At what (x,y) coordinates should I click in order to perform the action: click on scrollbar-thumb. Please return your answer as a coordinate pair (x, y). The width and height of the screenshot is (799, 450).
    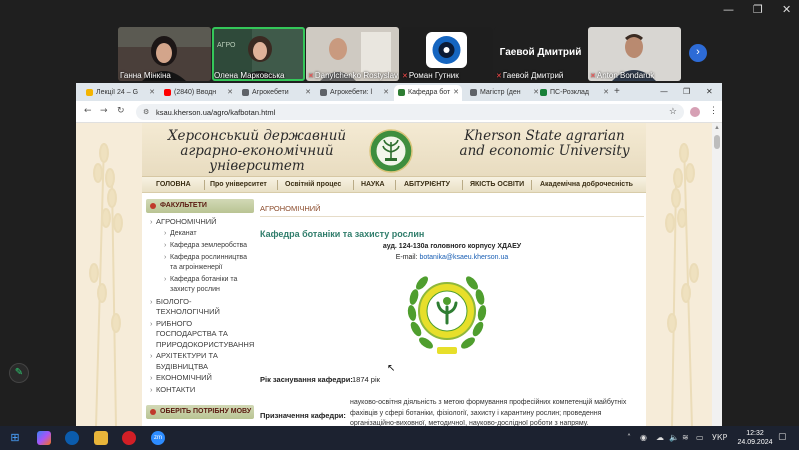
    Looking at the image, I should click on (717, 142).